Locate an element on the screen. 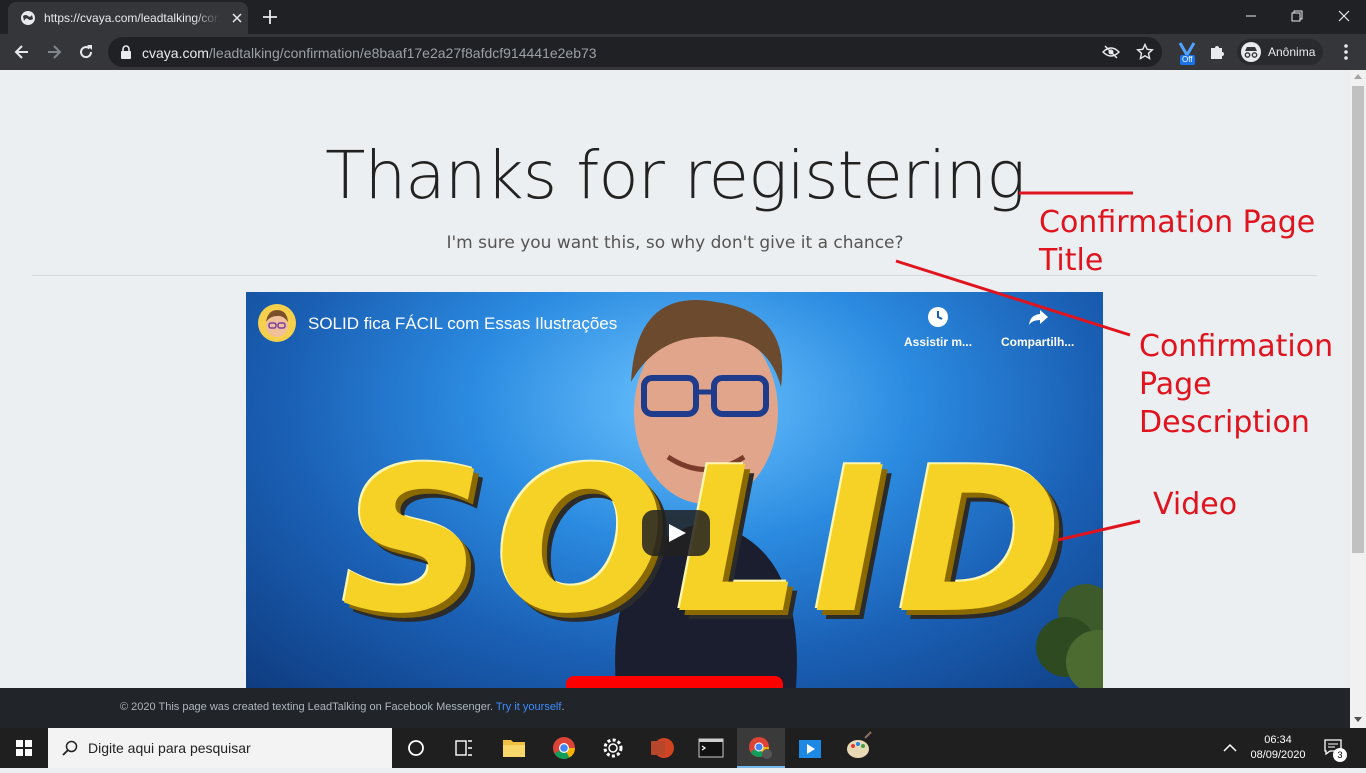 Image resolution: width=1366 pixels, height=773 pixels. task-view-button is located at coordinates (464, 748).